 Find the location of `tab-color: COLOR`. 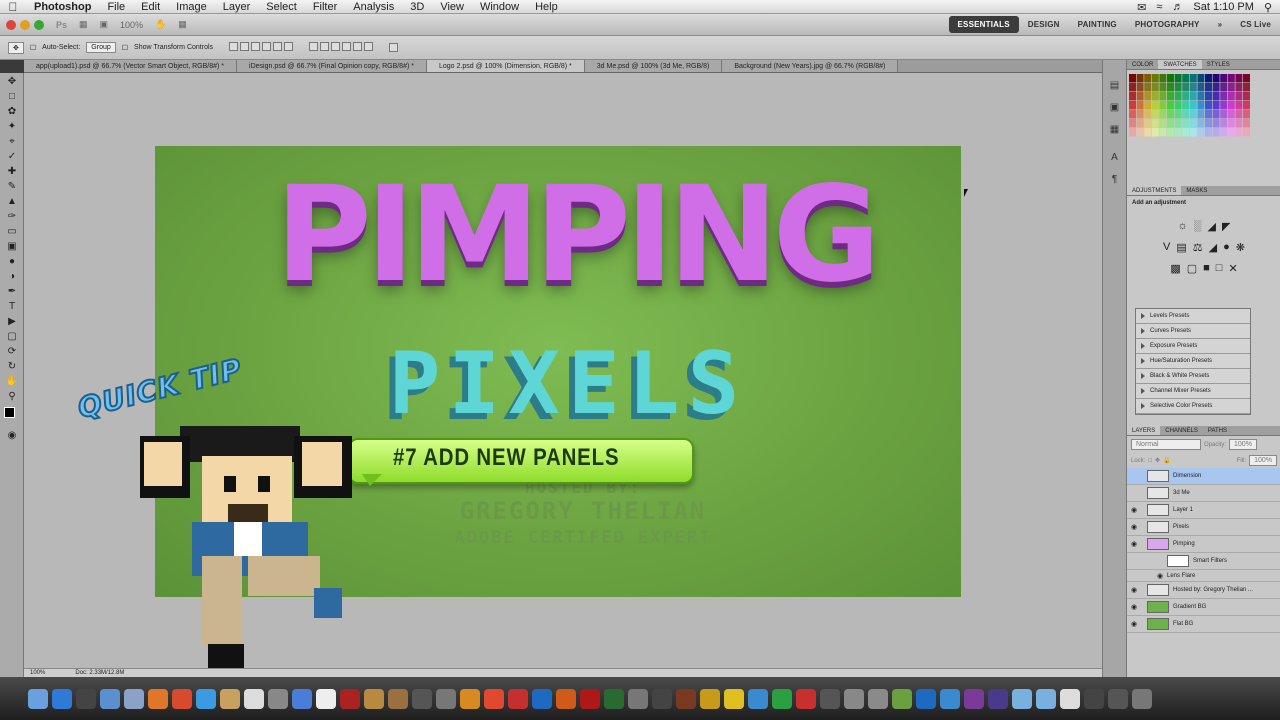

tab-color: COLOR is located at coordinates (1142, 64).